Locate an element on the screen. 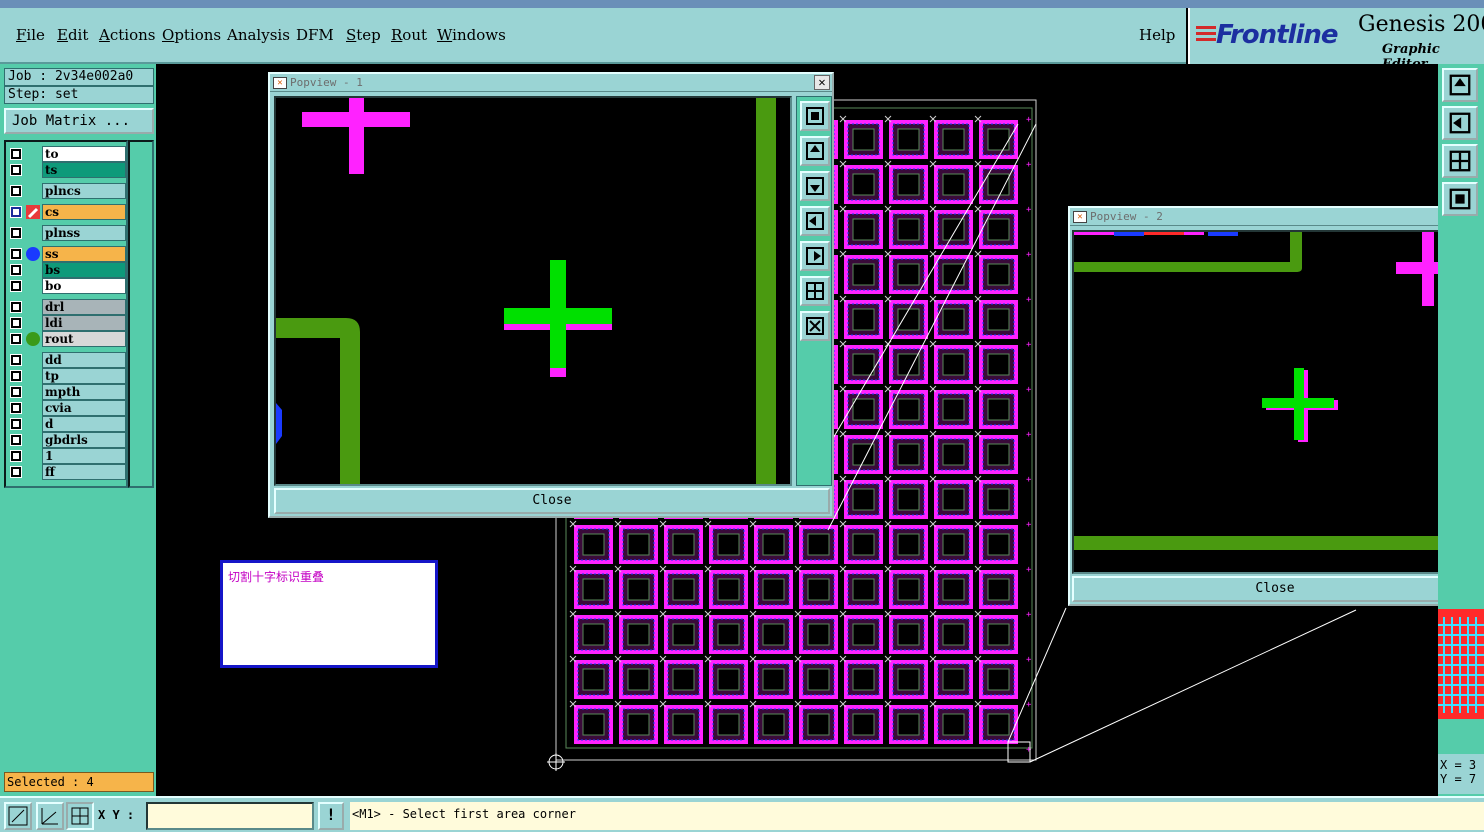  job-label: Job : 2v34e002a0 is located at coordinates (79, 77).